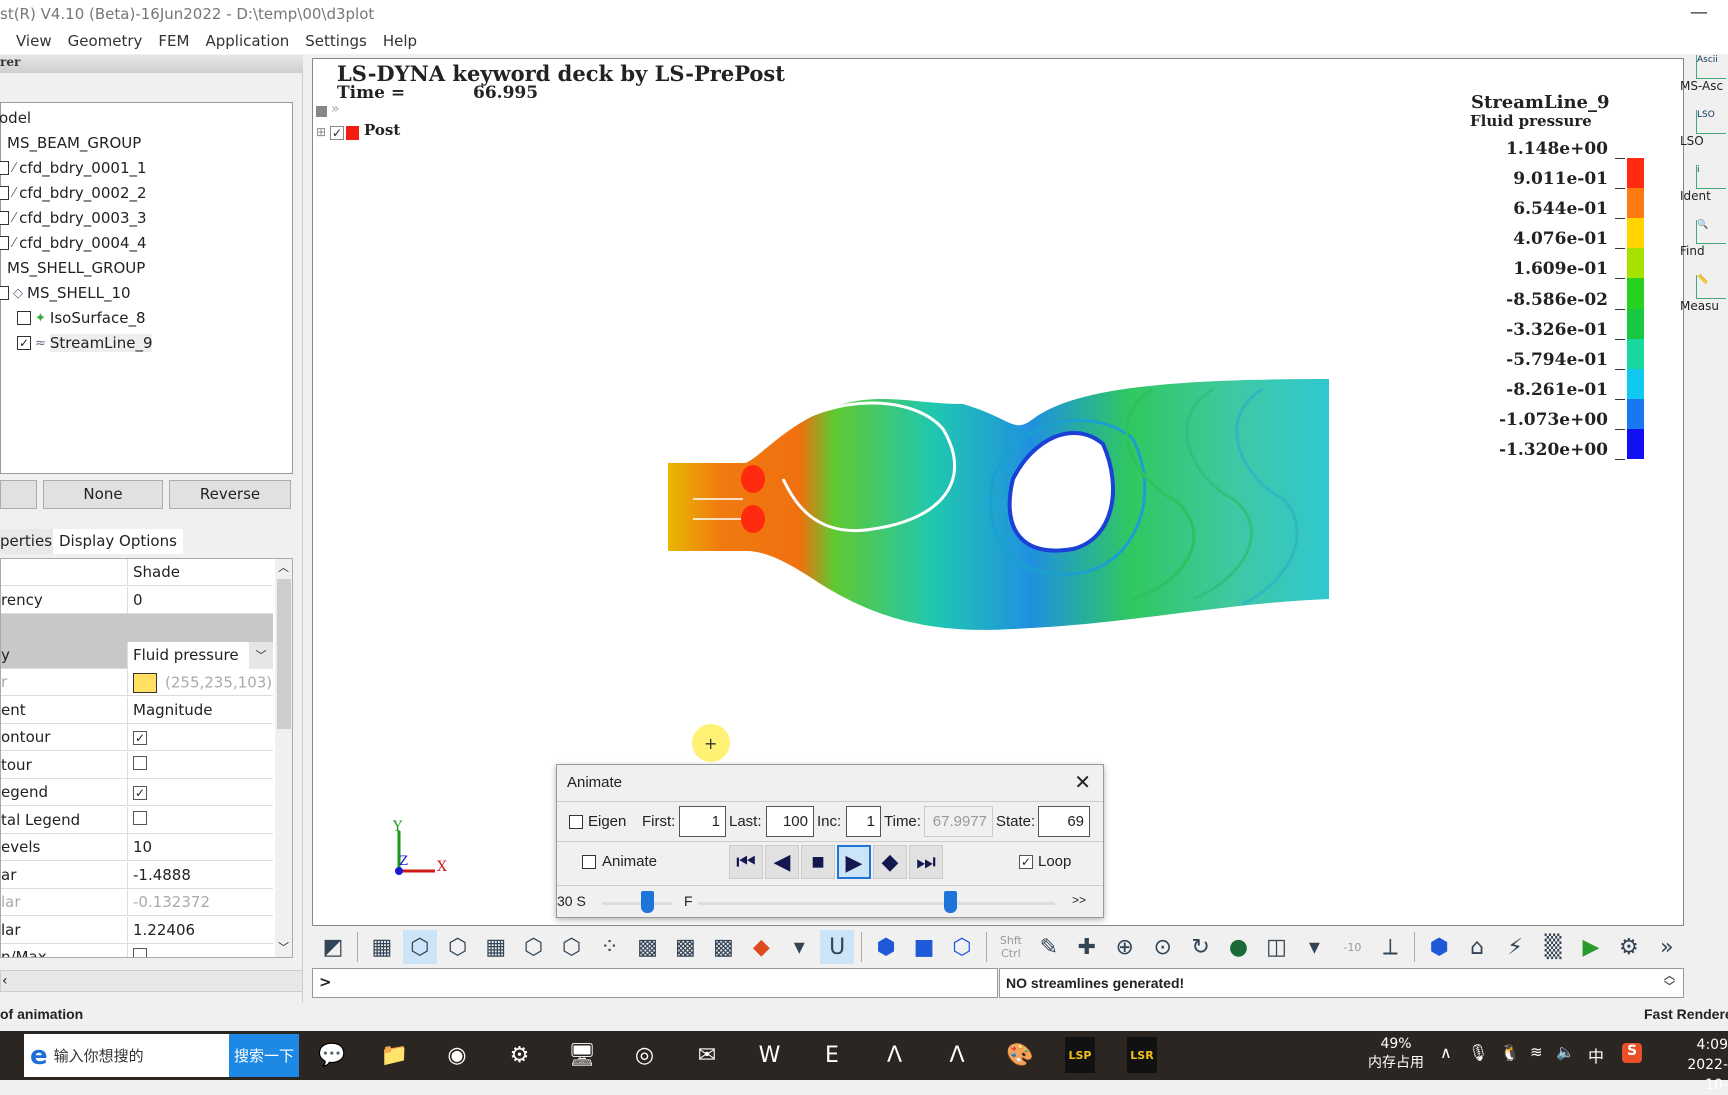 This screenshot has width=1728, height=1095. Describe the element at coordinates (576, 822) in the screenshot. I see `eigen-checkbox` at that location.